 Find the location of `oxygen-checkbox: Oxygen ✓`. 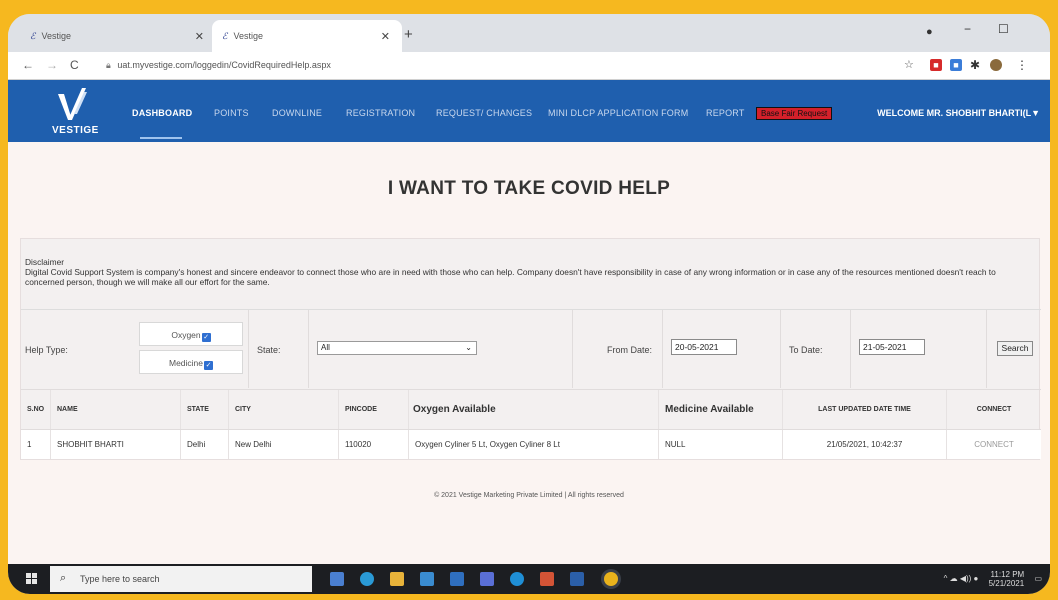

oxygen-checkbox: Oxygen ✓ is located at coordinates (191, 334).